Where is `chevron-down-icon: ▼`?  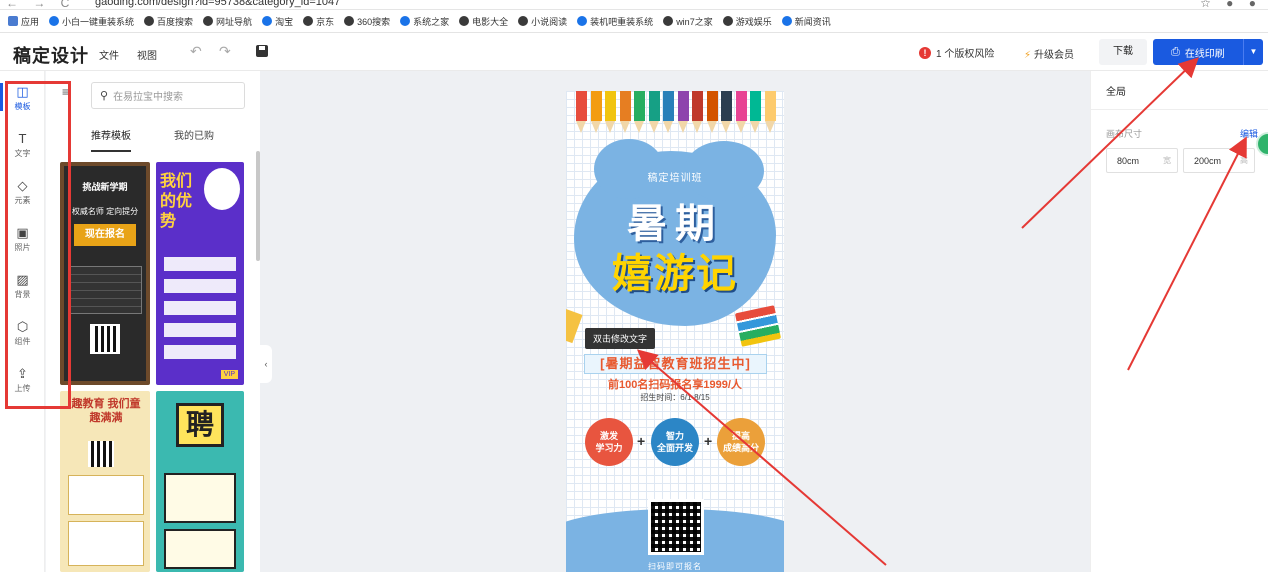 chevron-down-icon: ▼ is located at coordinates (1253, 52).